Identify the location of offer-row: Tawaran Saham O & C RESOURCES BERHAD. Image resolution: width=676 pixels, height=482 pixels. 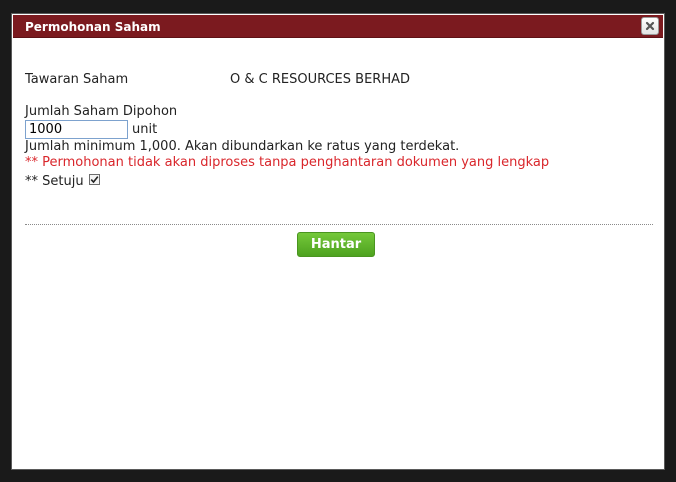
(339, 80).